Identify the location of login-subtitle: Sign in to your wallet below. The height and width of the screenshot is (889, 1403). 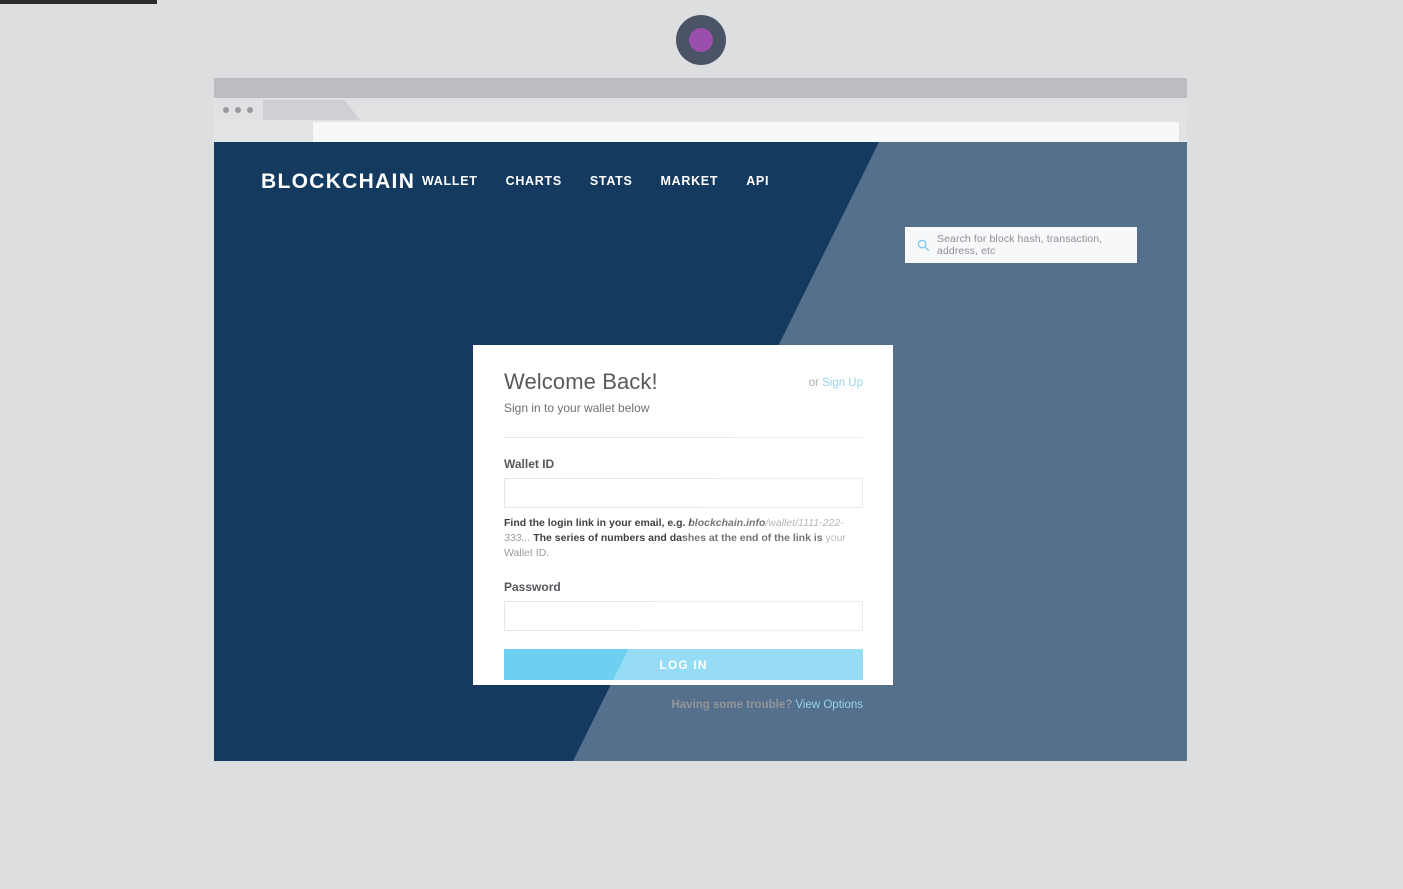
(577, 408).